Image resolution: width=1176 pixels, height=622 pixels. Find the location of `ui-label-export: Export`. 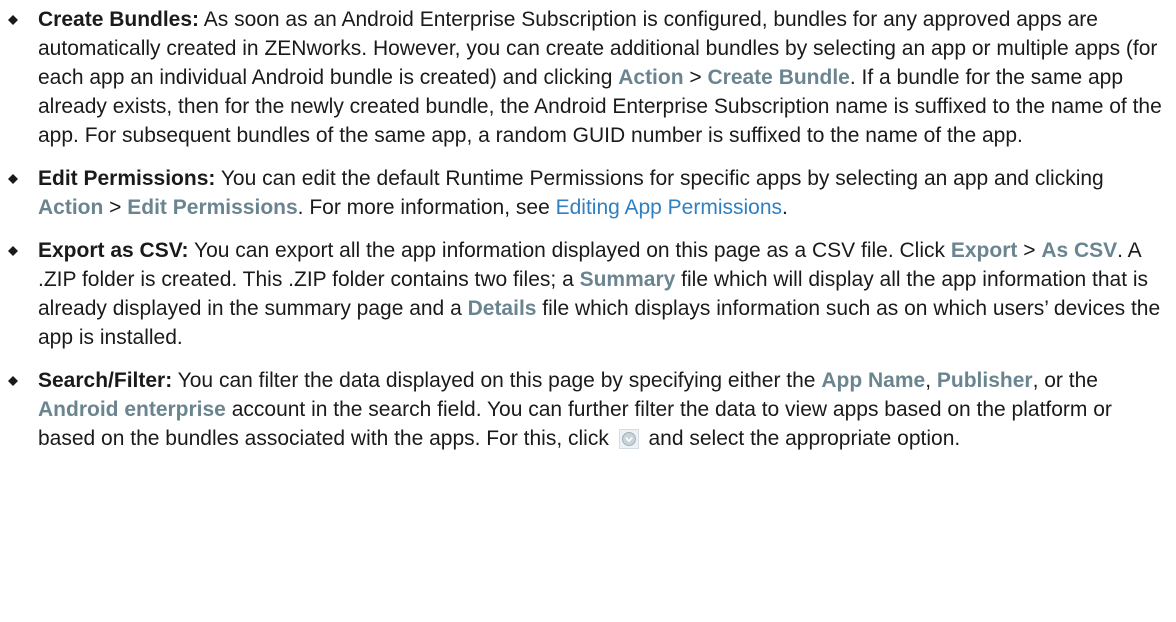

ui-label-export: Export is located at coordinates (984, 250).